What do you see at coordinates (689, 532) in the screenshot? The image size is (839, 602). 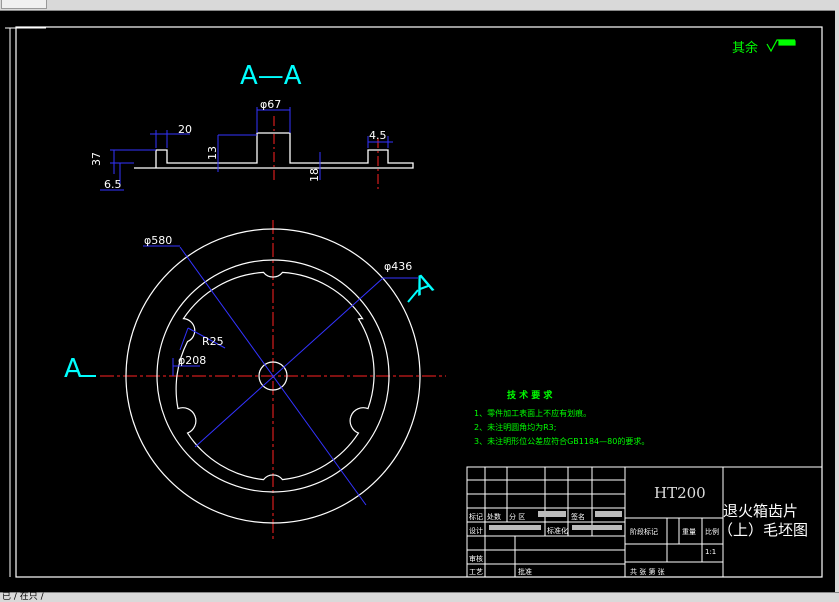 I see `label-weight: 重量` at bounding box center [689, 532].